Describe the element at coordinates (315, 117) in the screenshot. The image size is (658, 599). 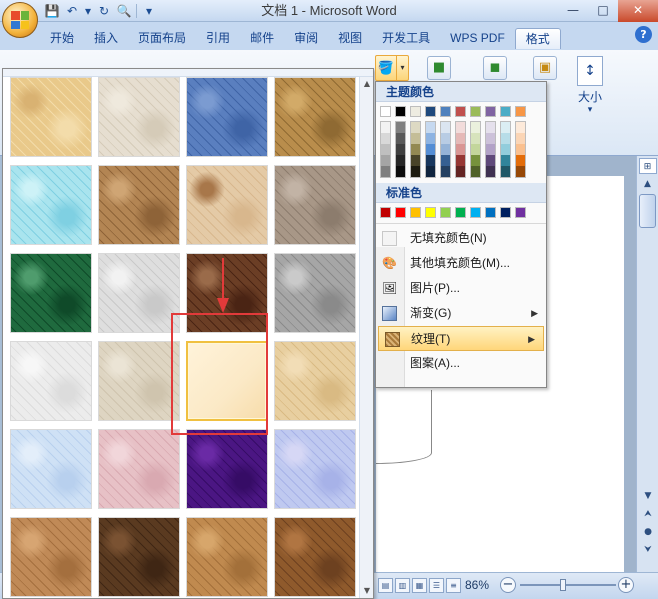
I see `texture-woven-mat` at that location.